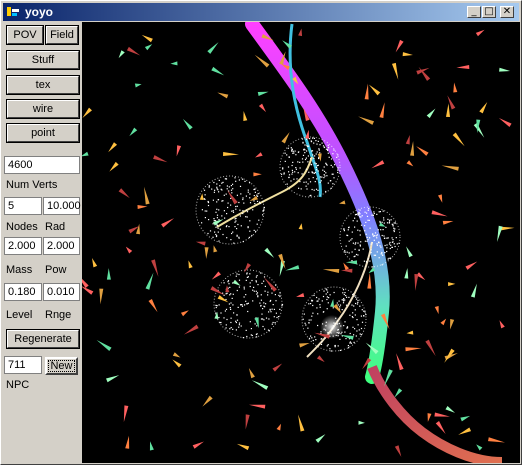 This screenshot has width=522, height=465. What do you see at coordinates (23, 246) in the screenshot?
I see `mass-input: 2.000` at bounding box center [23, 246].